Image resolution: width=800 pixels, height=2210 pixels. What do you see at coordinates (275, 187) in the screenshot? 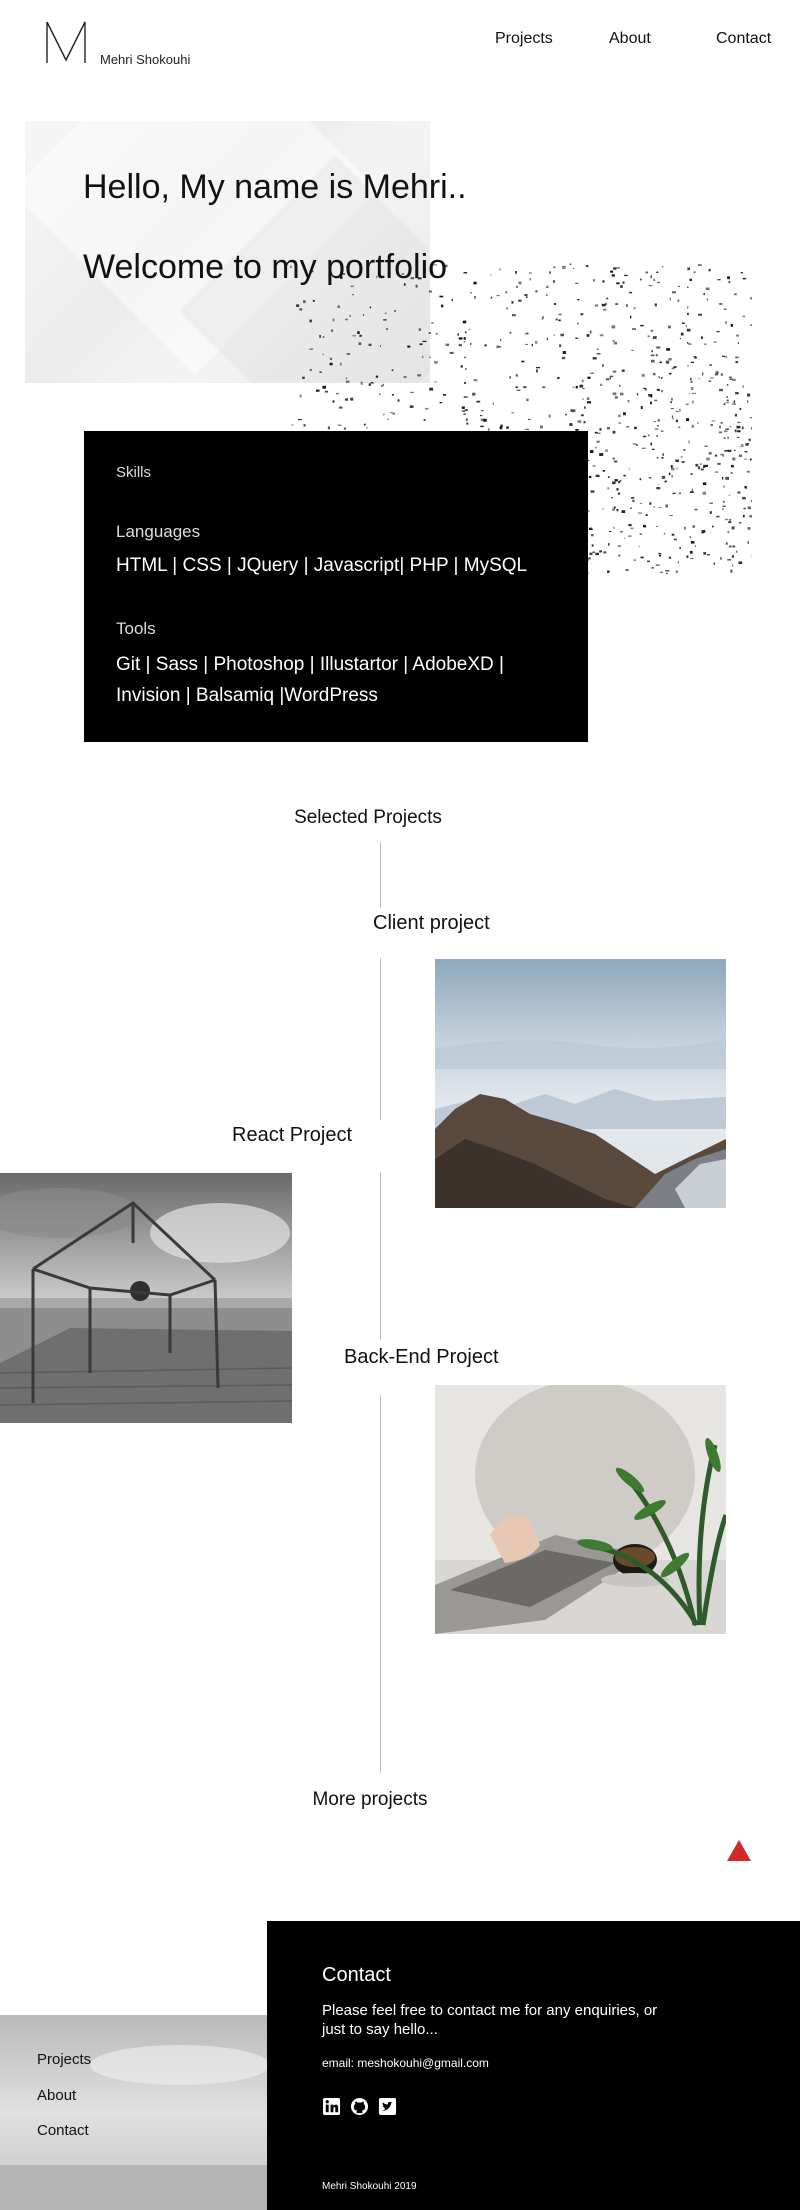
I see `hero-greeting: Hello, My name is Mehri..` at bounding box center [275, 187].